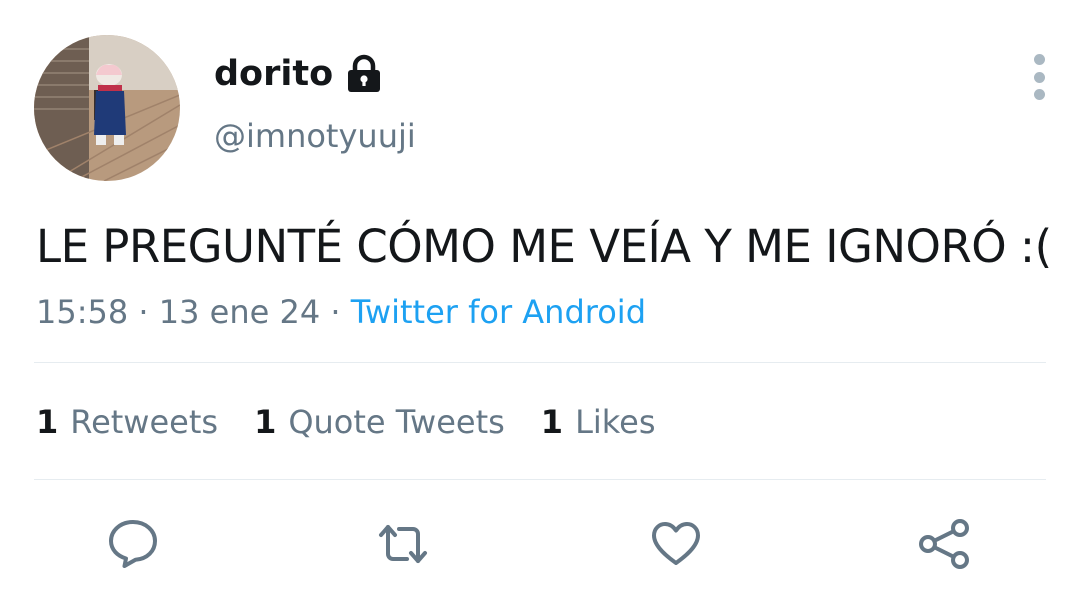 The height and width of the screenshot is (611, 1080). I want to click on quote-tweets-stat: 1 Quote Tweets, so click(379, 422).